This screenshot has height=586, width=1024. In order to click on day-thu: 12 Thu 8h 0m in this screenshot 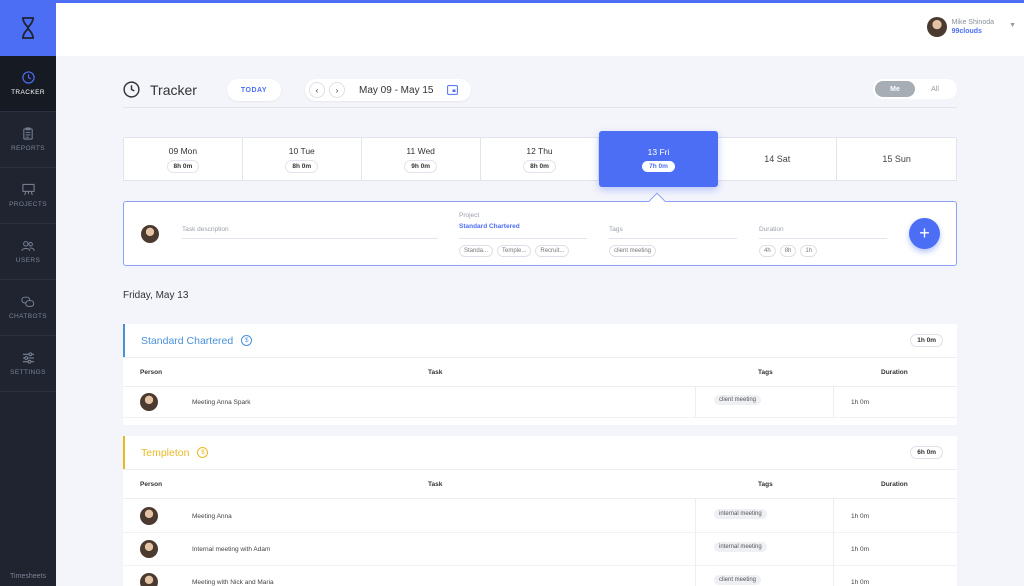, I will do `click(540, 159)`.